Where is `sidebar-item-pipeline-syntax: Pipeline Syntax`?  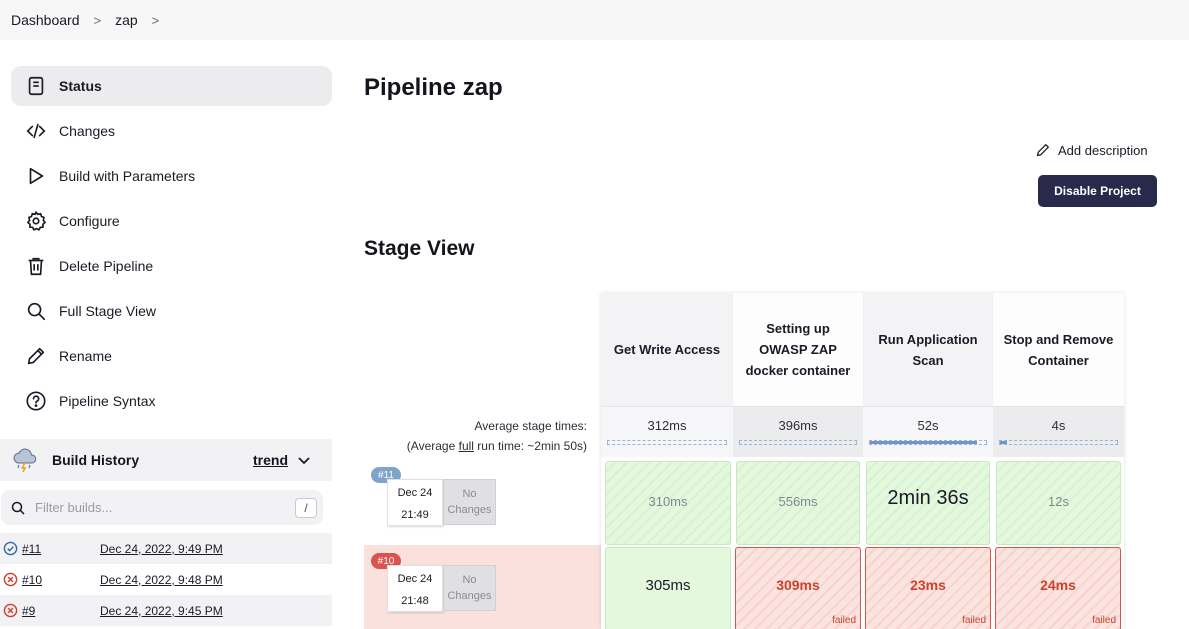
sidebar-item-pipeline-syntax: Pipeline Syntax is located at coordinates (171, 401).